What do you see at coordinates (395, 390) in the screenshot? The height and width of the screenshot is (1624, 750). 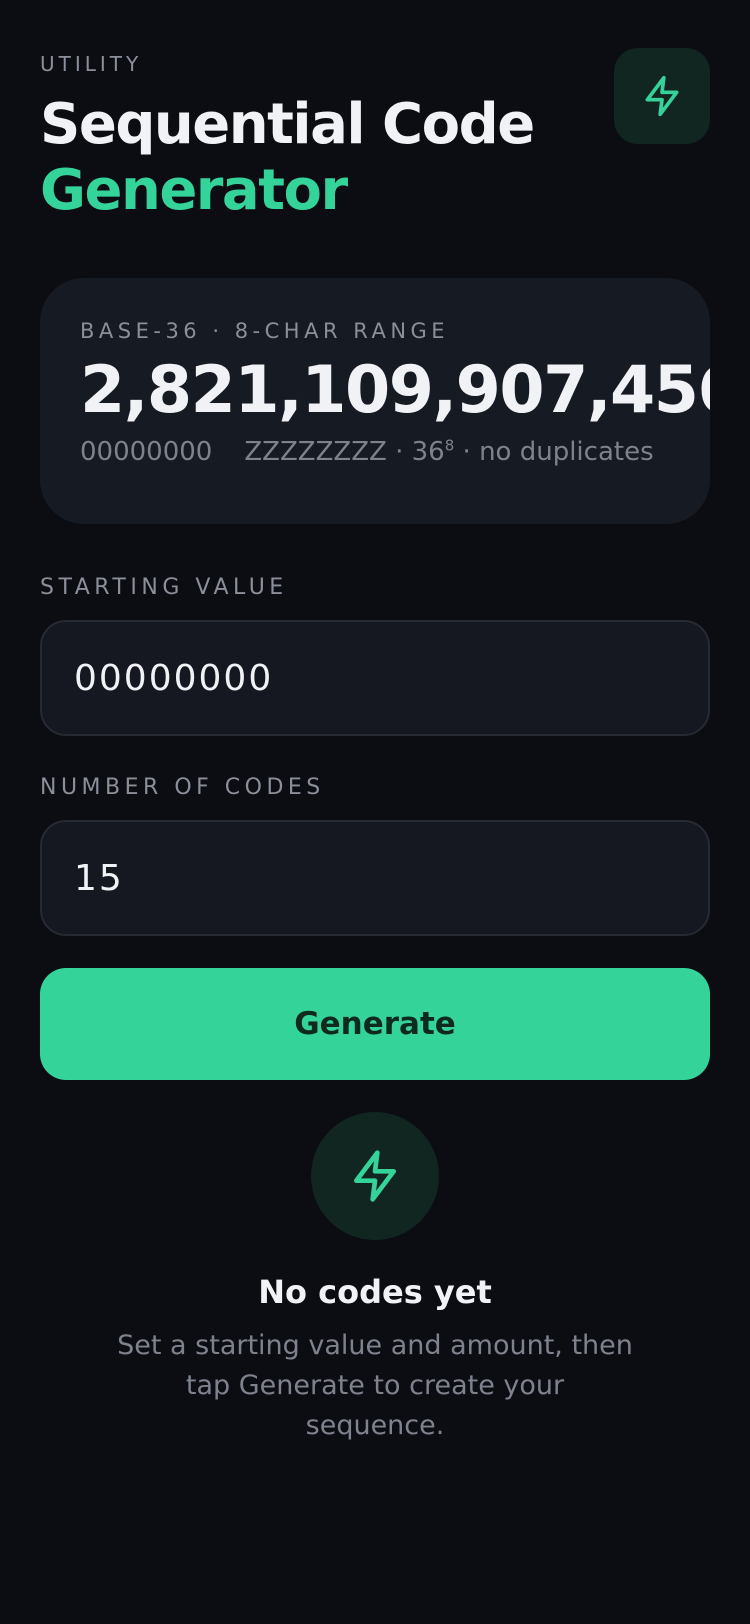 I see `stat-total-value: 2,821,109,907,456` at bounding box center [395, 390].